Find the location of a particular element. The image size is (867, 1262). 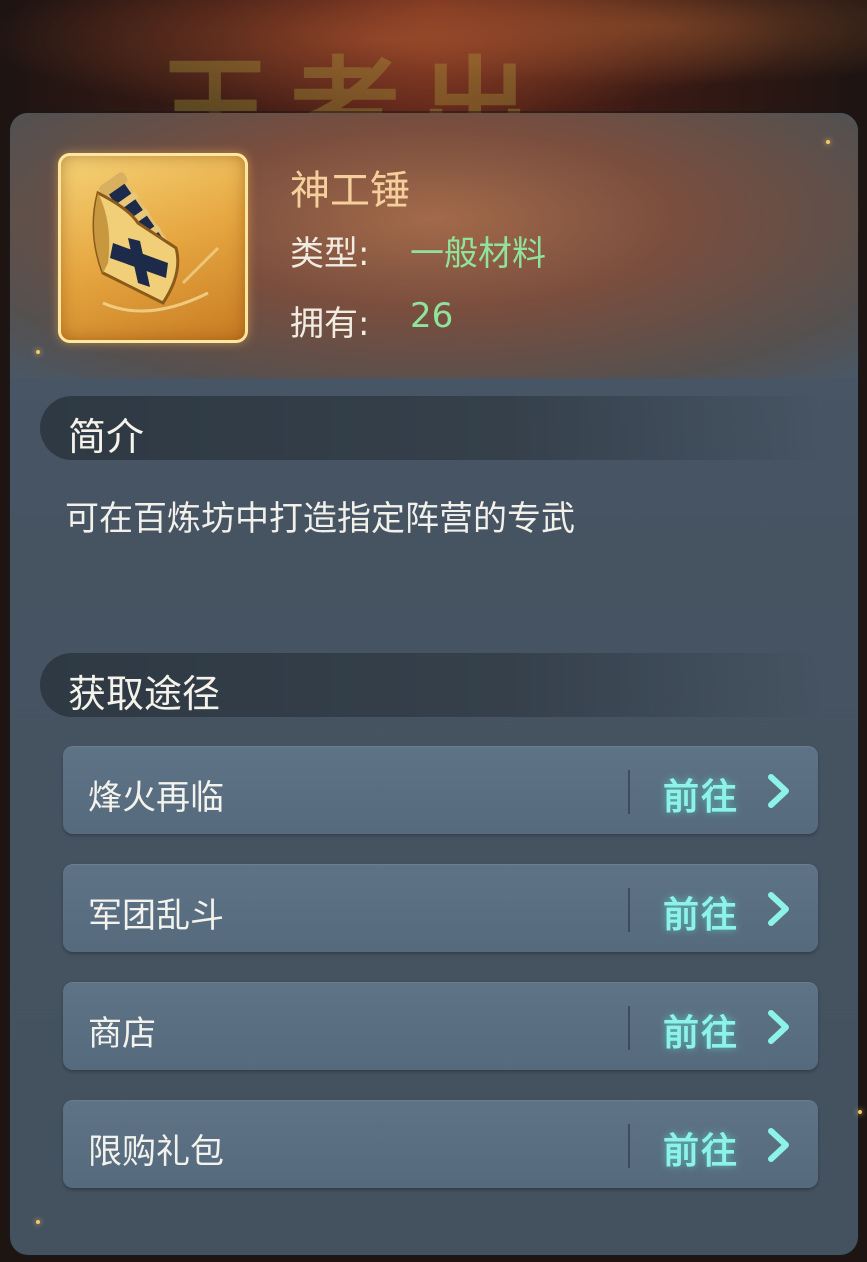

item-name: 神工锤 is located at coordinates (350, 191).